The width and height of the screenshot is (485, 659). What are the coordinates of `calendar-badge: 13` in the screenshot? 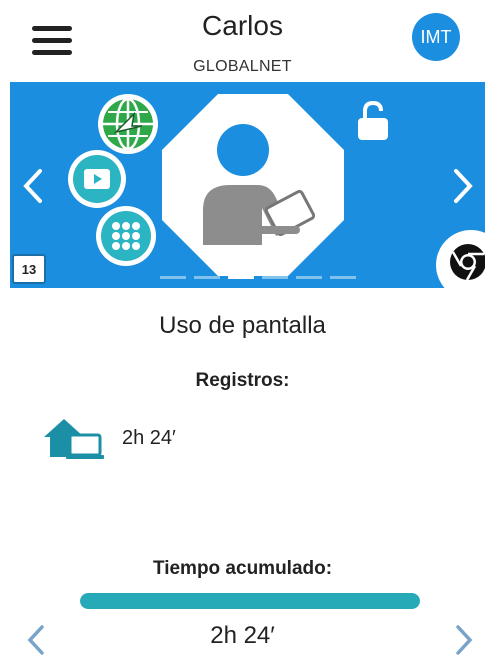 It's located at (29, 269).